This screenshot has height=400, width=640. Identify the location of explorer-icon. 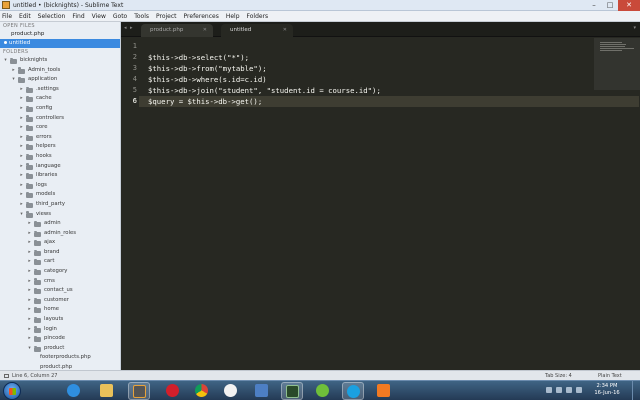
(106, 391).